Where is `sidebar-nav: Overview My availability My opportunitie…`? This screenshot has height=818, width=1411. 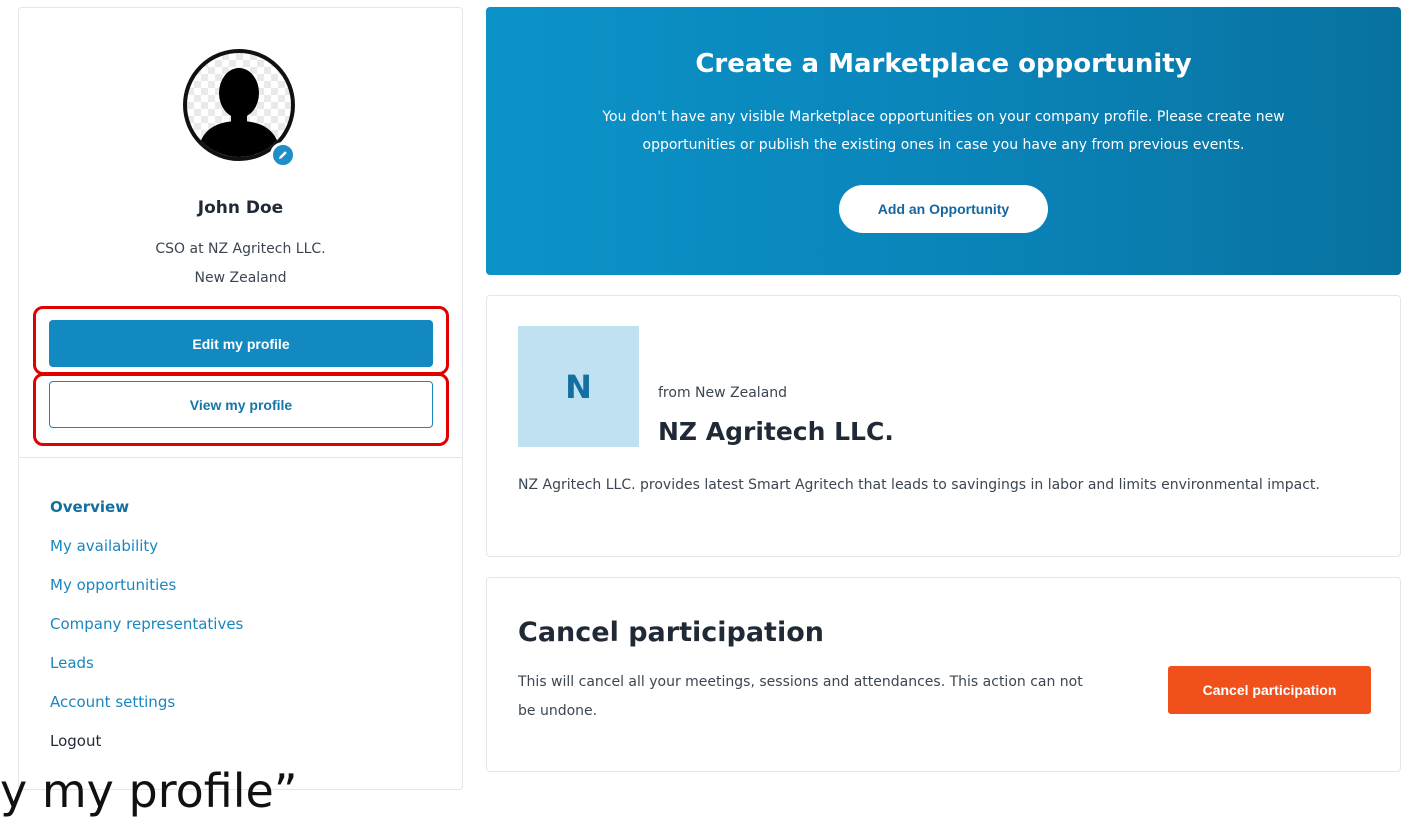 sidebar-nav: Overview My availability My opportunitie… is located at coordinates (146, 632).